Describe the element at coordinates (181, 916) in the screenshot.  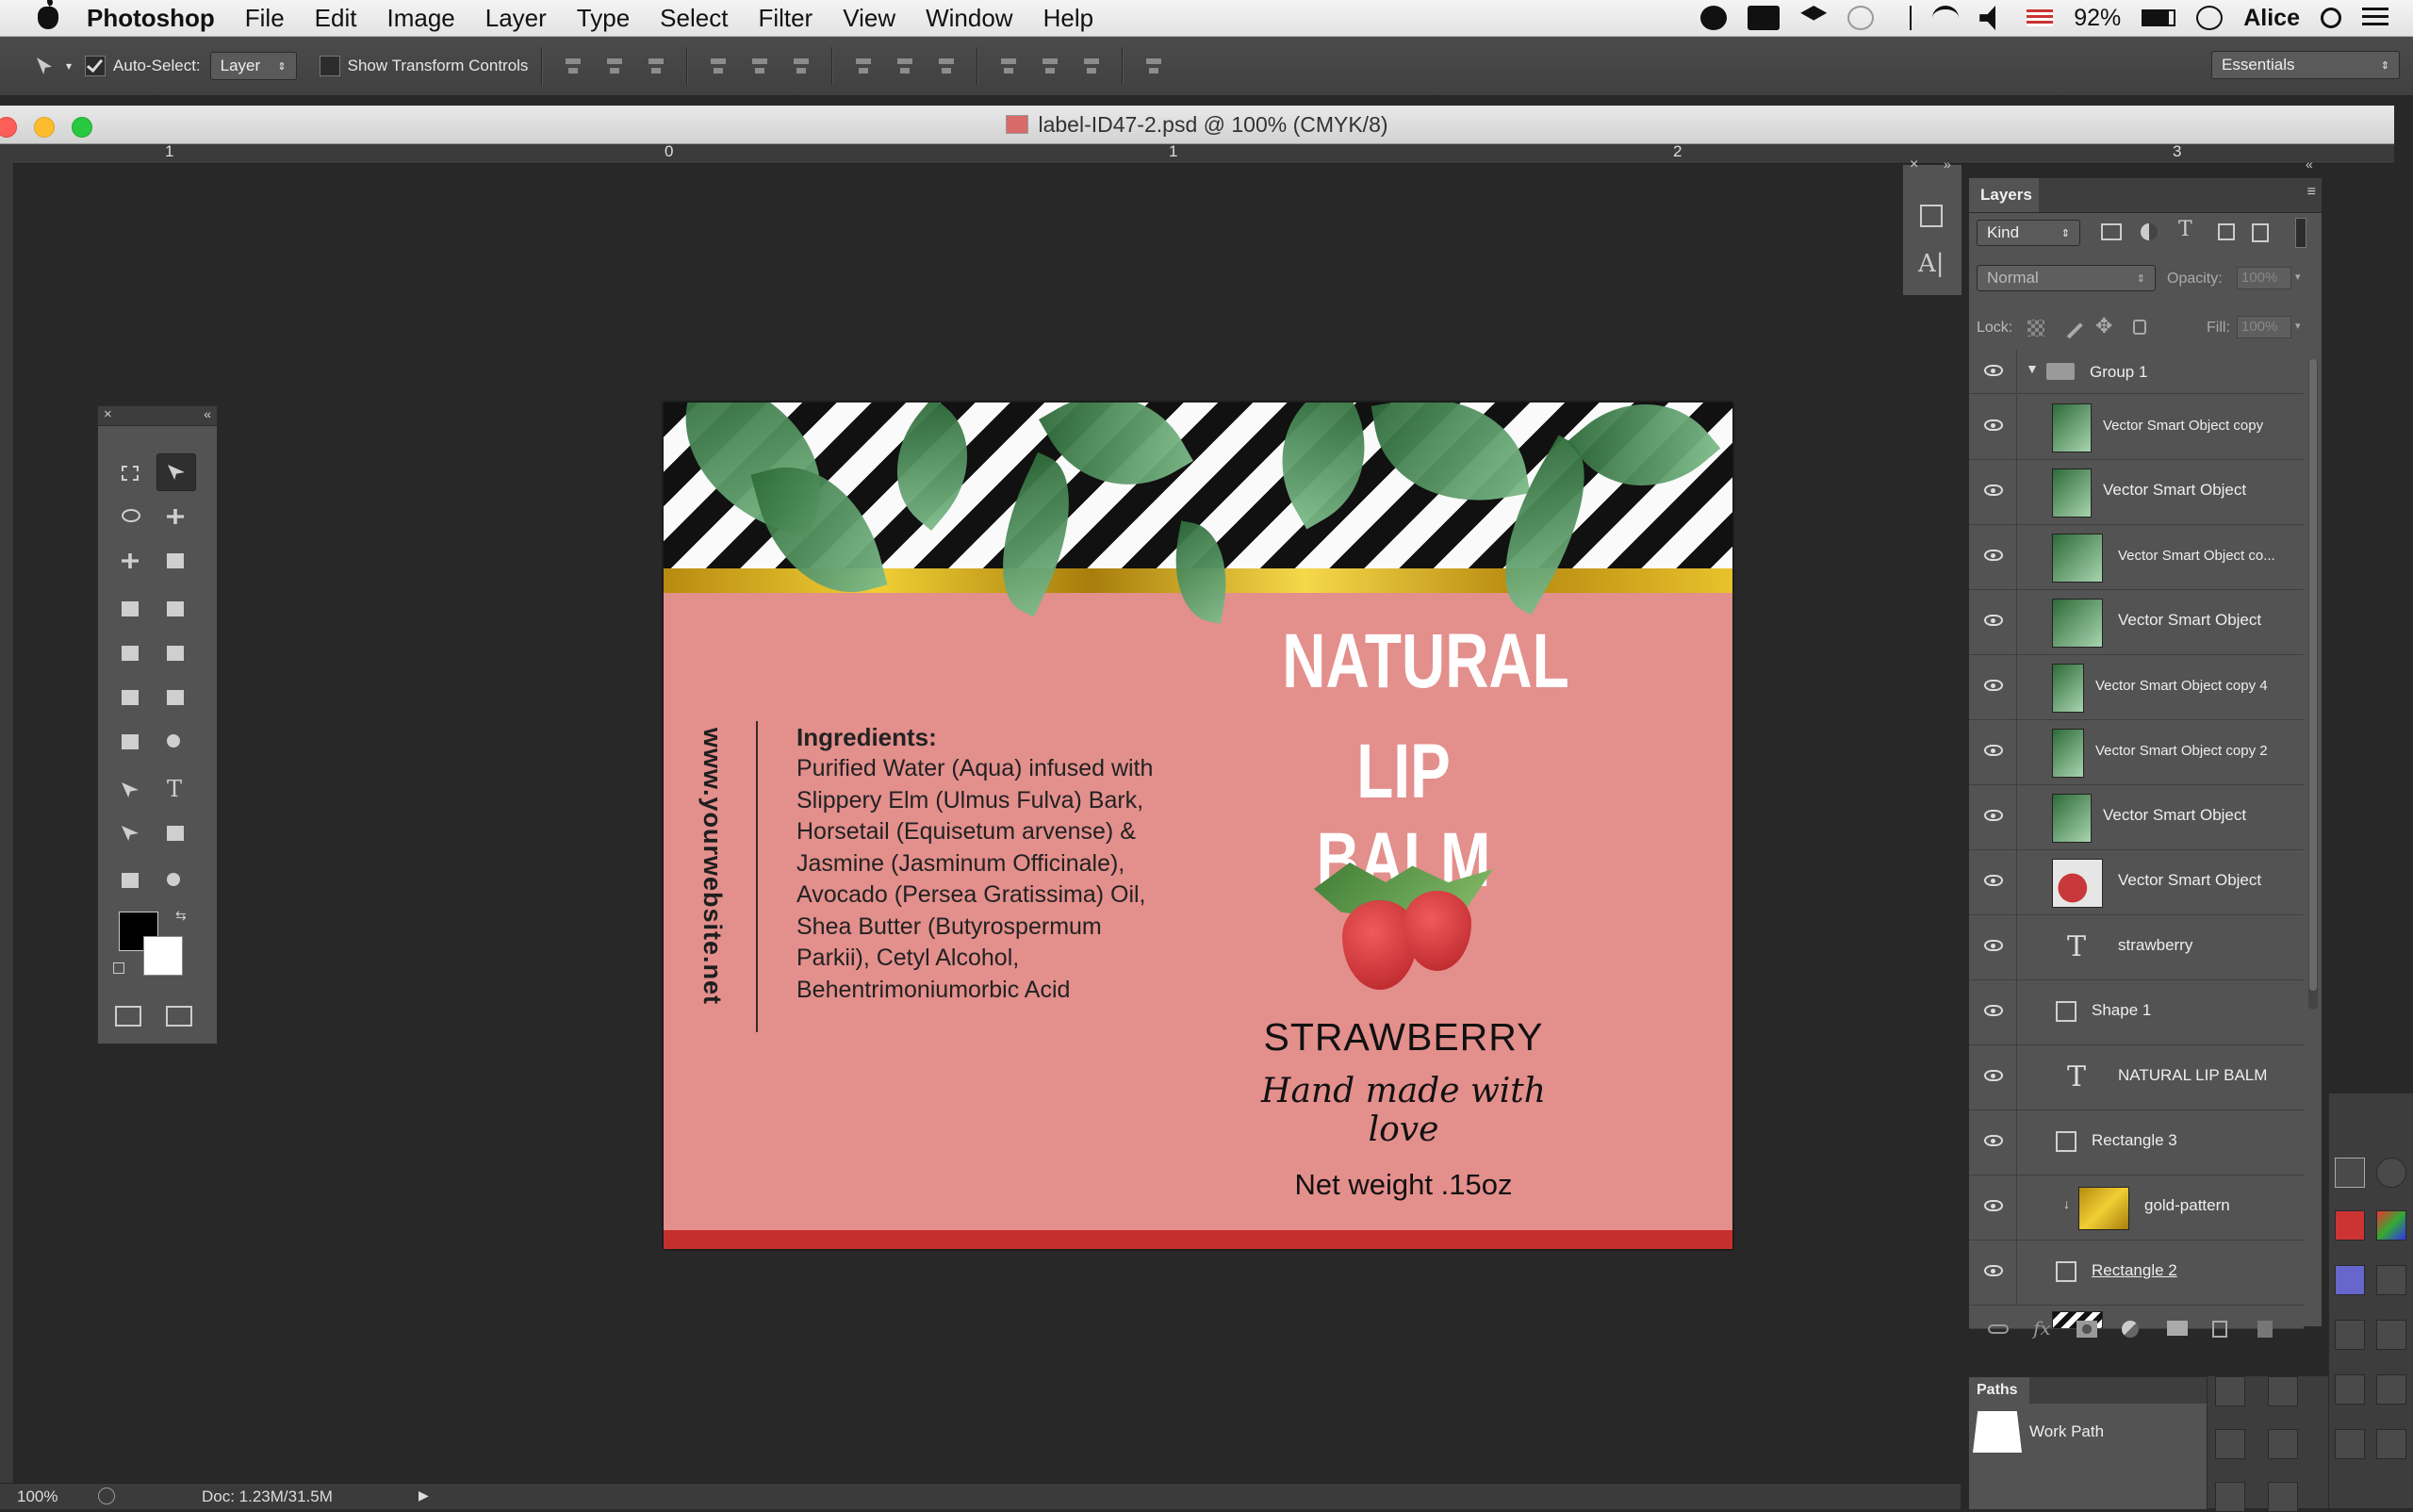
I see `swap-colors-icon: ⇆` at that location.